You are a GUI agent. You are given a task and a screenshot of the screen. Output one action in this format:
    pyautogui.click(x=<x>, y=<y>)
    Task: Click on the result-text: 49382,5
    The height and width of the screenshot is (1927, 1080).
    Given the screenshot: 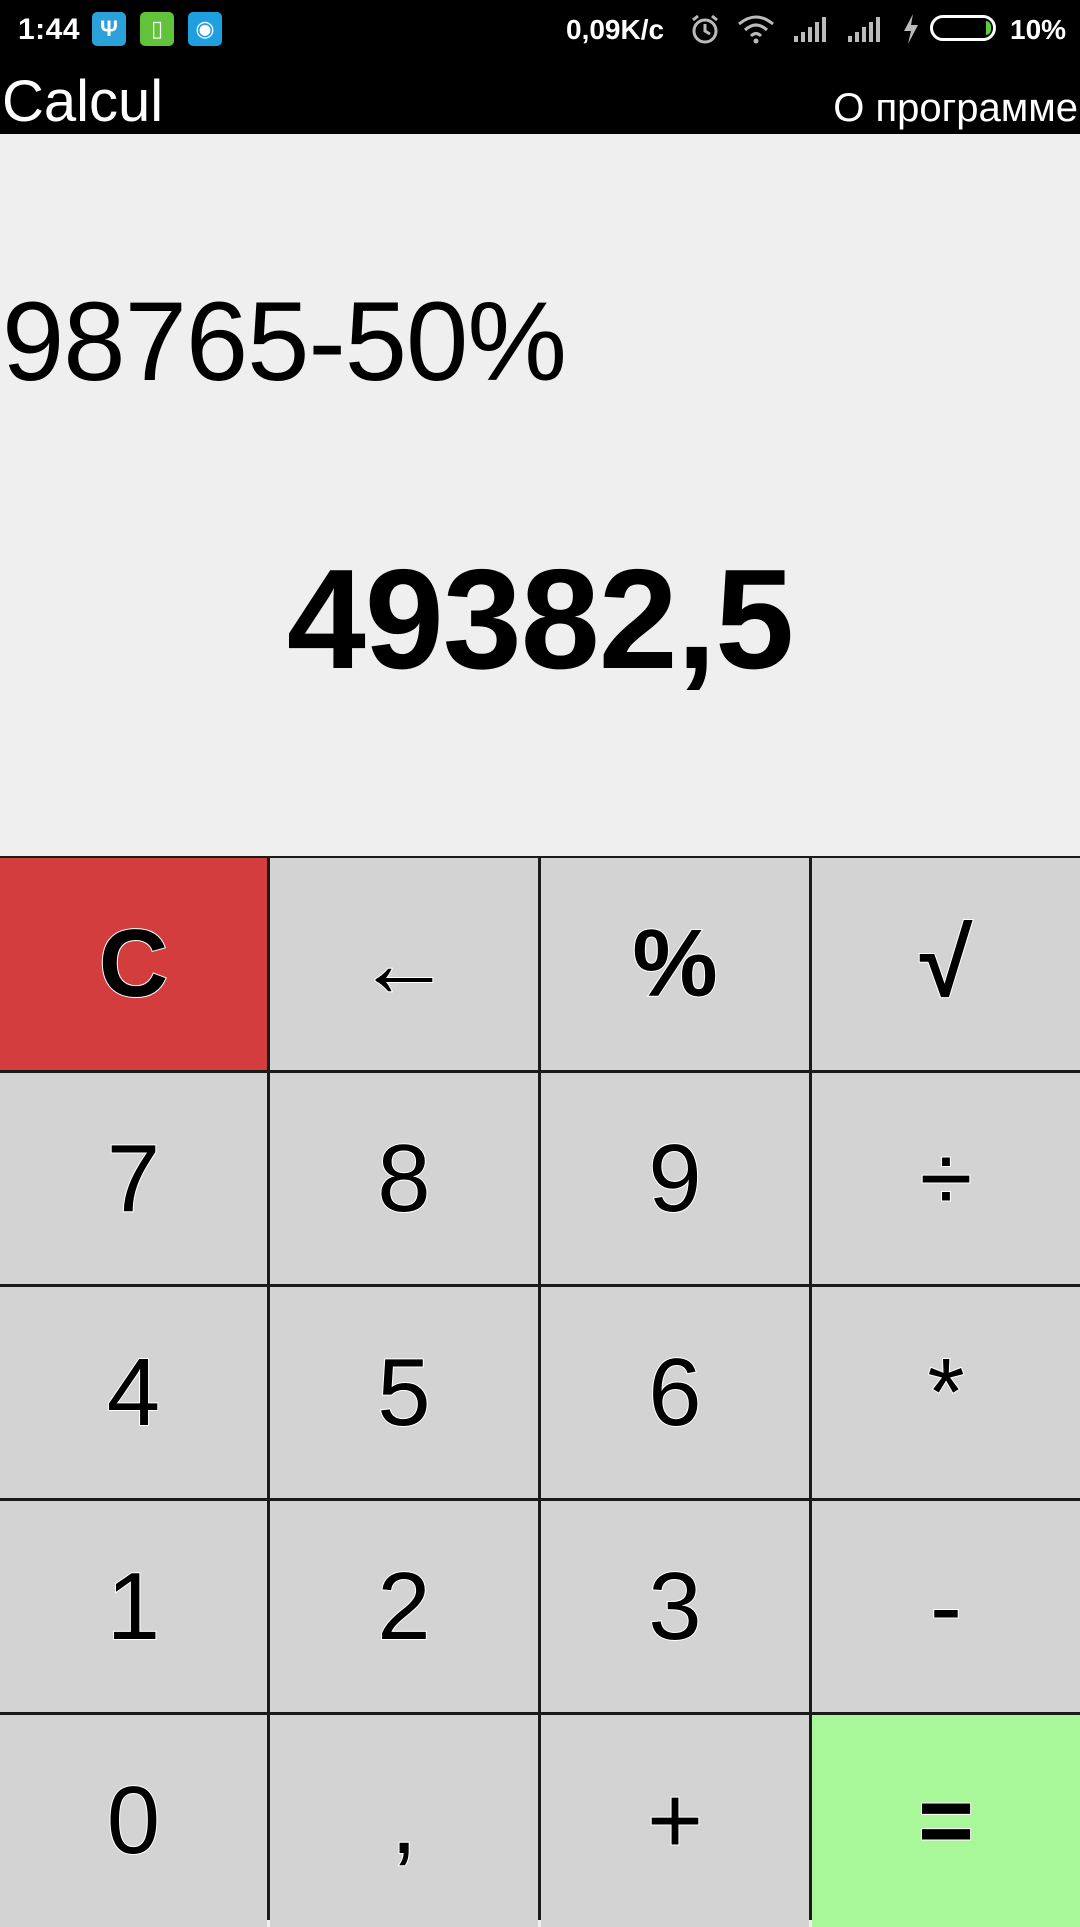 What is the action you would take?
    pyautogui.click(x=540, y=619)
    